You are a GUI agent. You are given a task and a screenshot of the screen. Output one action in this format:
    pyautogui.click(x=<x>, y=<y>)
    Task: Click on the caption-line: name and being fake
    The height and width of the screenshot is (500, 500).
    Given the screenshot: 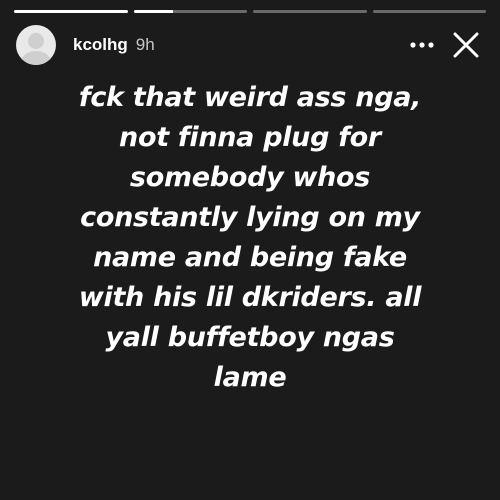 What is the action you would take?
    pyautogui.click(x=250, y=257)
    